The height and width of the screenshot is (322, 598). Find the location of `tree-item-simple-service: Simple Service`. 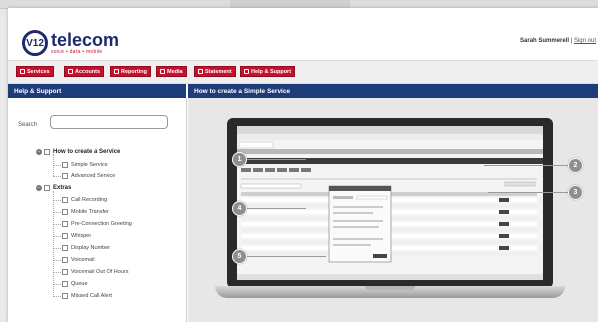

tree-item-simple-service: Simple Service is located at coordinates (85, 165).